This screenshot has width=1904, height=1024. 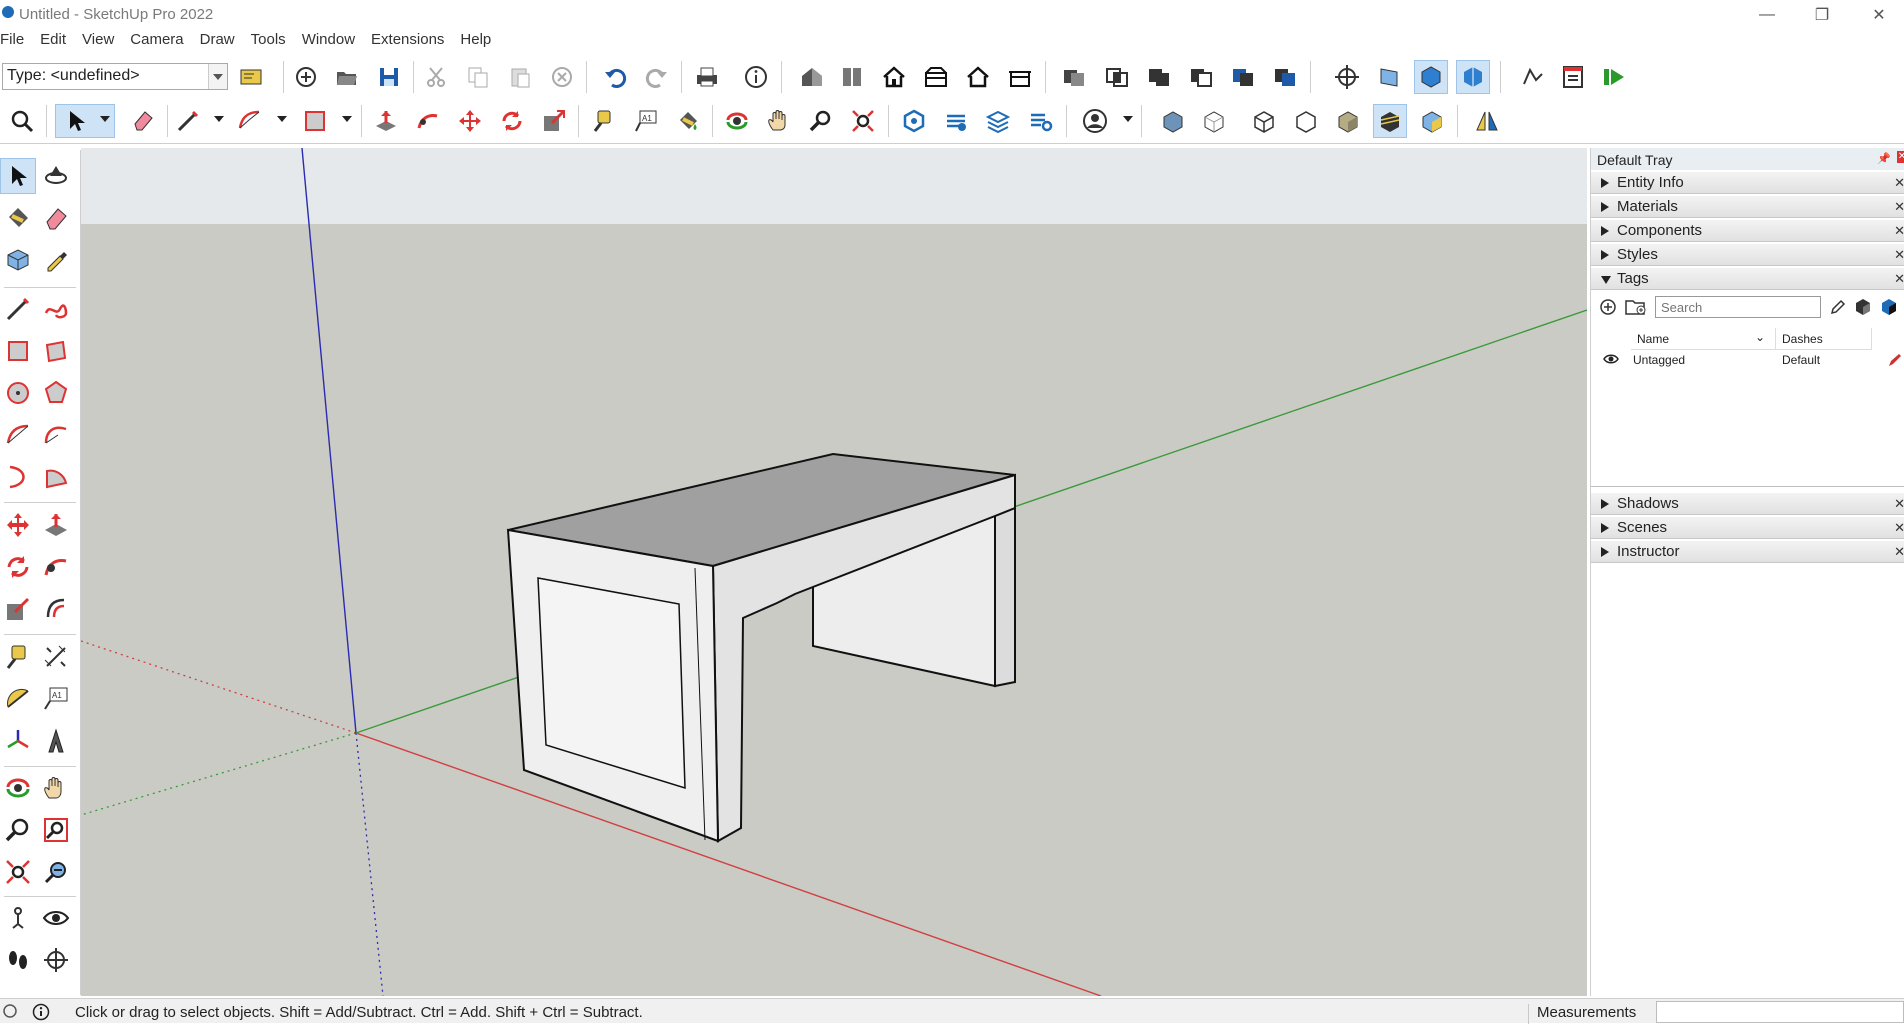 What do you see at coordinates (56, 960) in the screenshot?
I see `section-plane-icon` at bounding box center [56, 960].